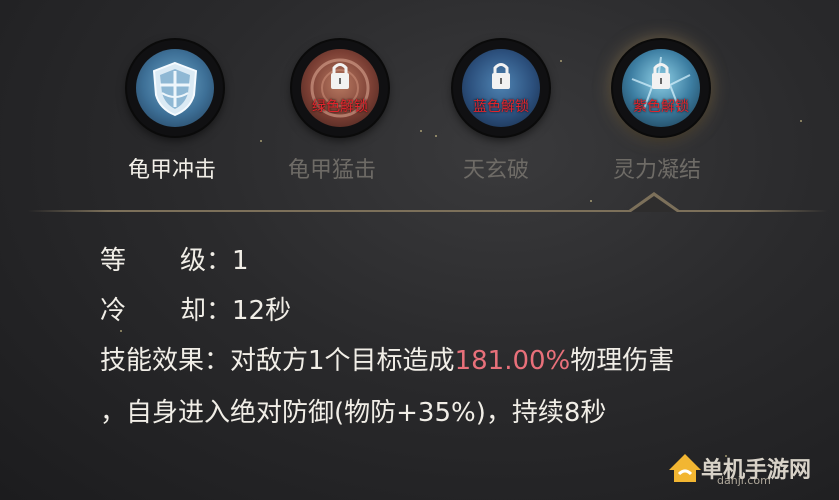 This screenshot has width=839, height=500. I want to click on effect-row-2: ，自身进入绝对防御(物防+35%)，持续8秒, so click(353, 413).